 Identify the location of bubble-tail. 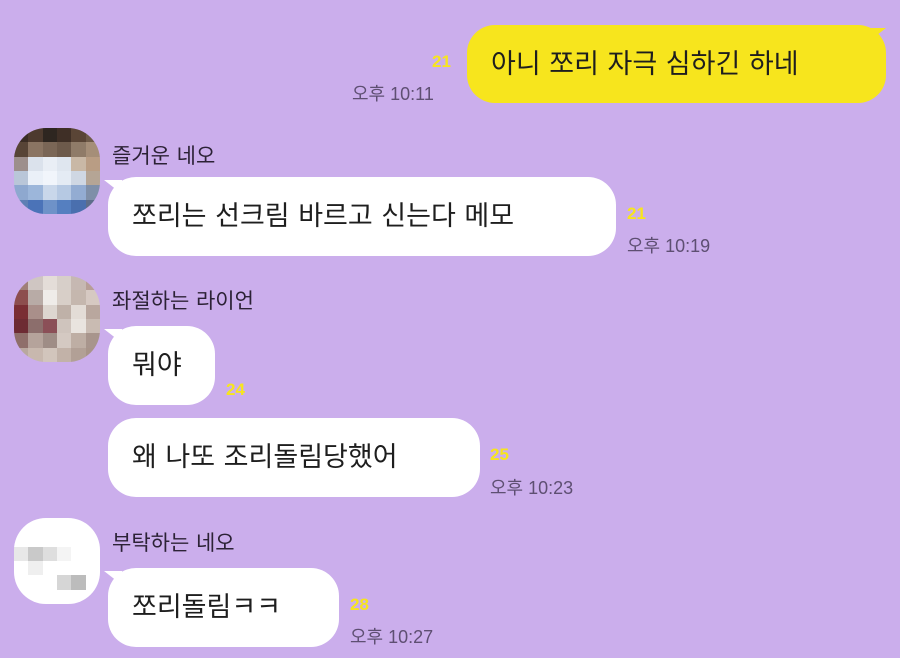
(877, 35).